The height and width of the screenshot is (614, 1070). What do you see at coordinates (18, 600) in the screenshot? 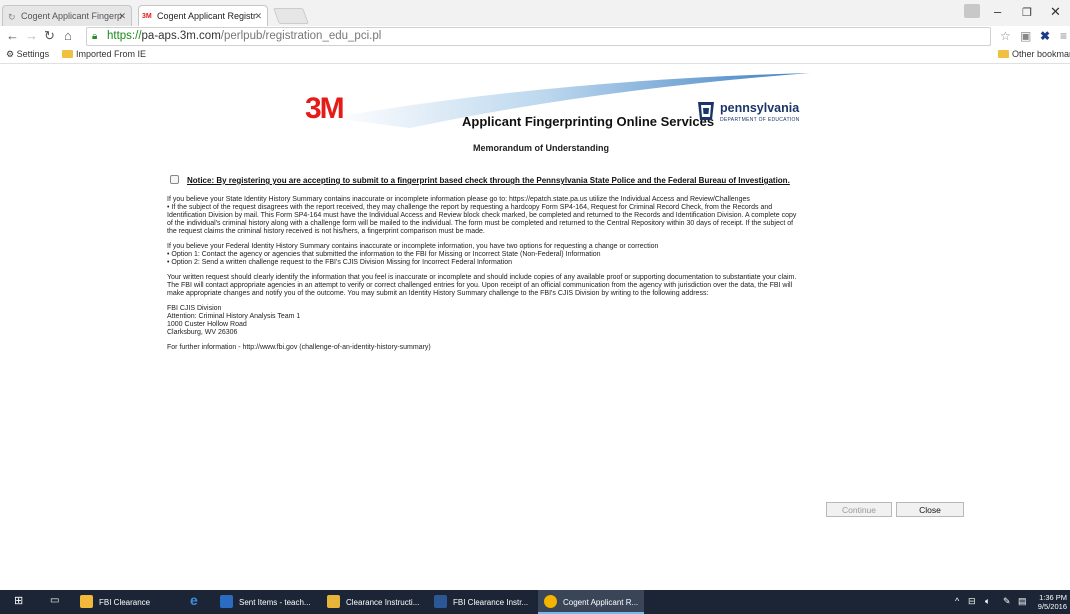
I see `windows-start-icon: ⊞` at bounding box center [18, 600].